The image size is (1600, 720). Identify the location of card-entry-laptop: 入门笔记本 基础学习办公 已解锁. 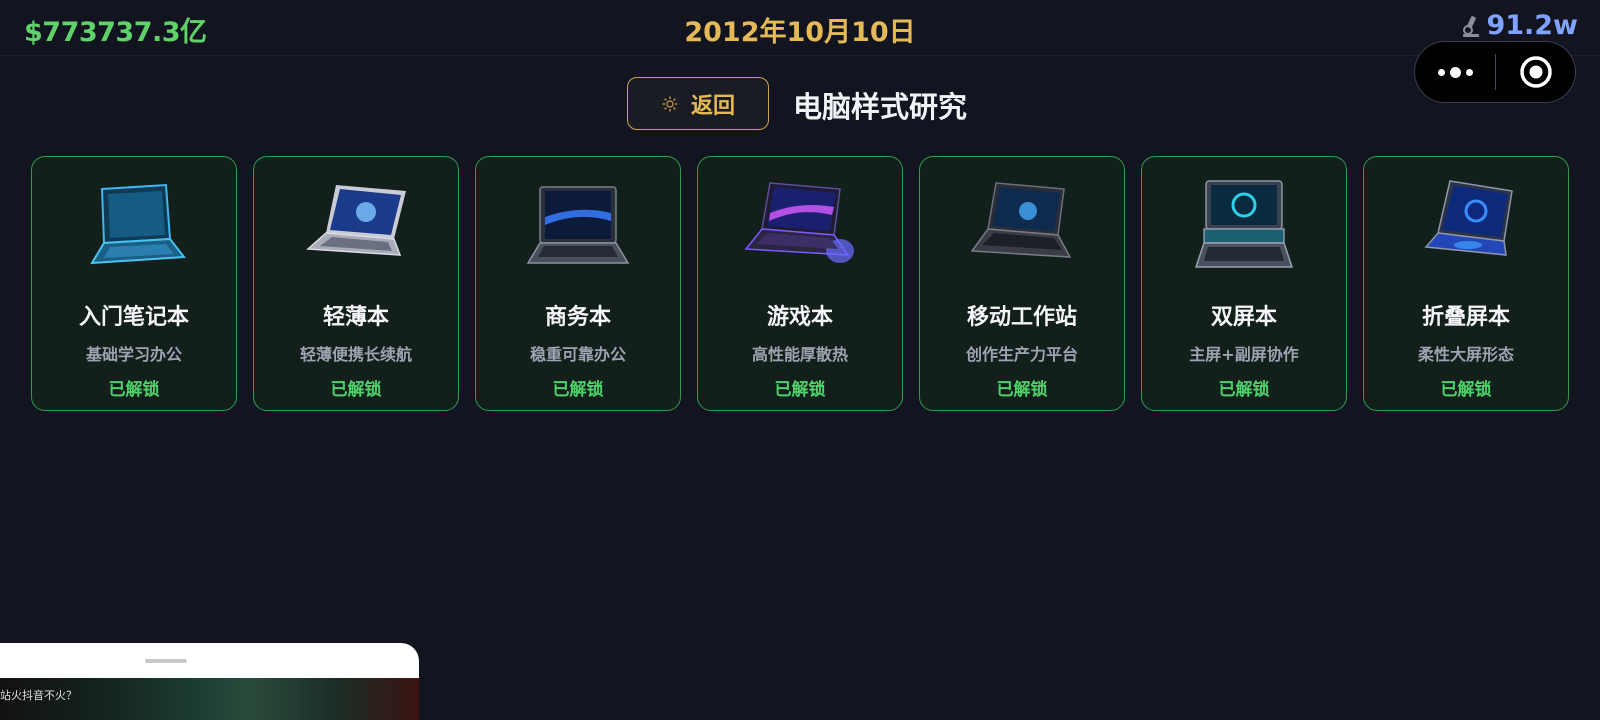
(134, 283).